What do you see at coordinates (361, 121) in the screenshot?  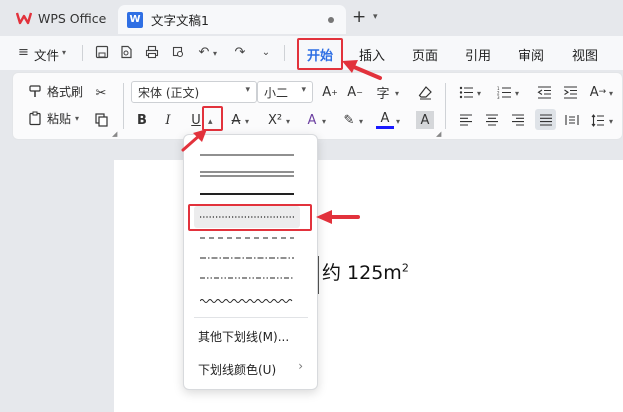 I see `highlight-chevron-icon: ▾` at bounding box center [361, 121].